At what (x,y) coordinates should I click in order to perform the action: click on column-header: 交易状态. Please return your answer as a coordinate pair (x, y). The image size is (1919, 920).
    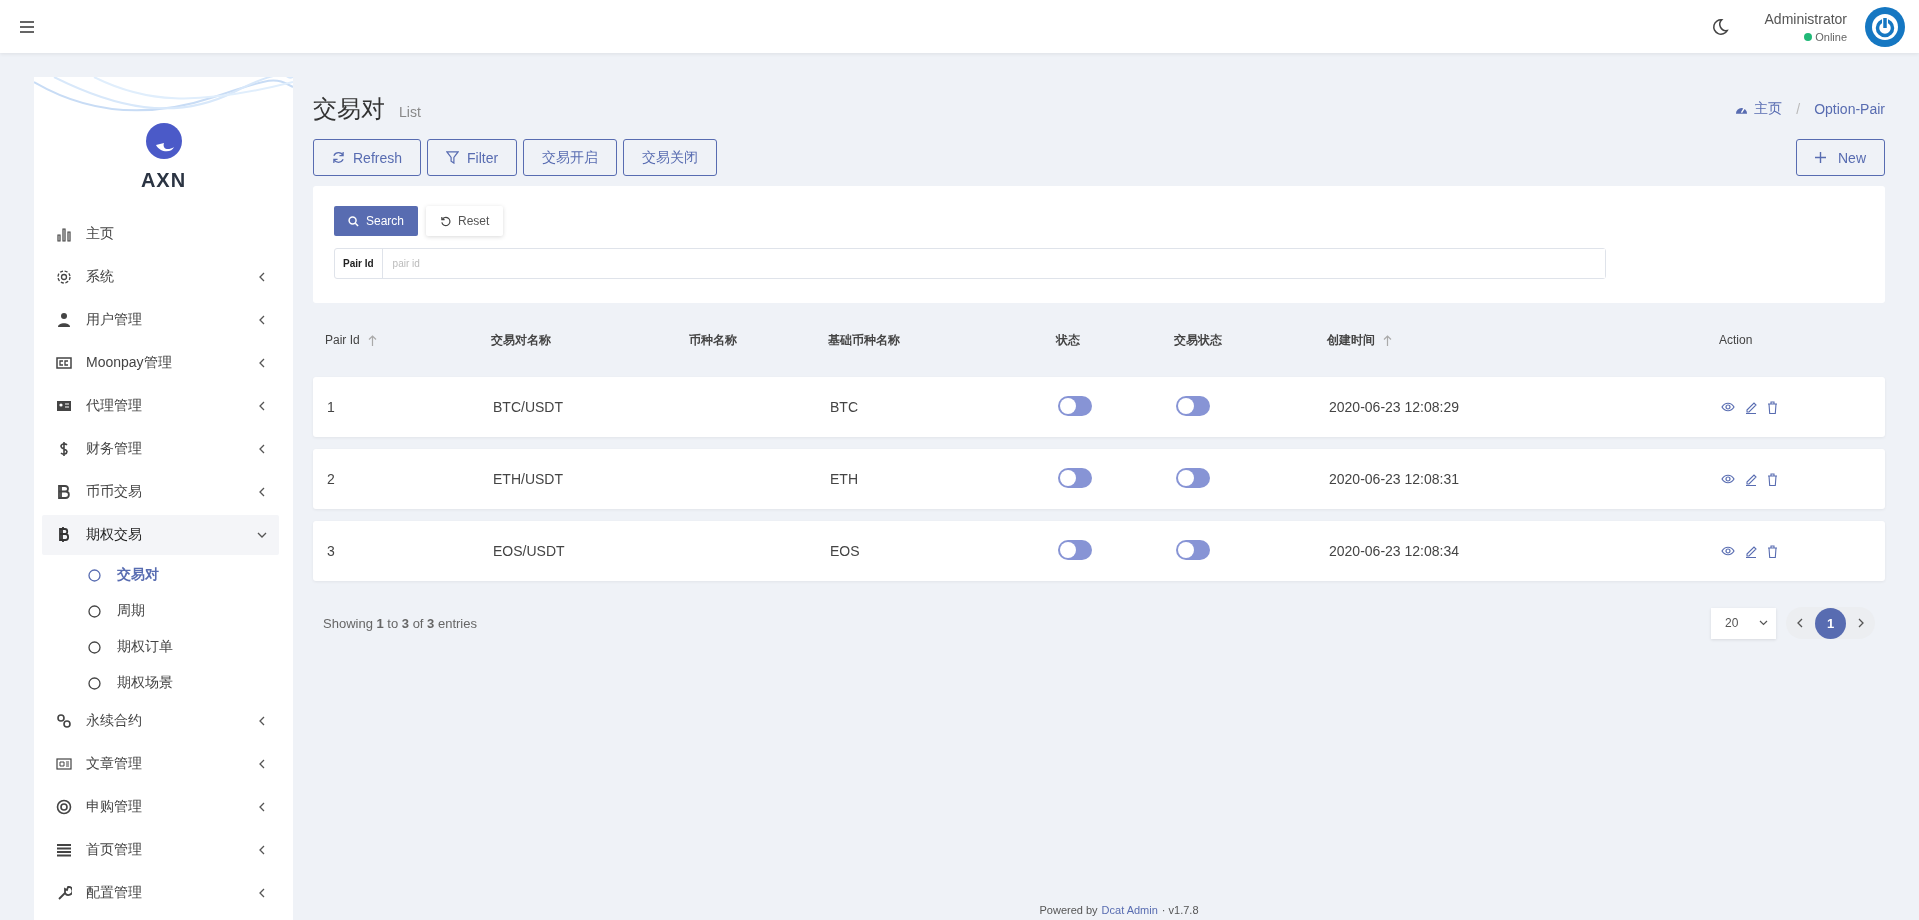
    Looking at the image, I should click on (1250, 340).